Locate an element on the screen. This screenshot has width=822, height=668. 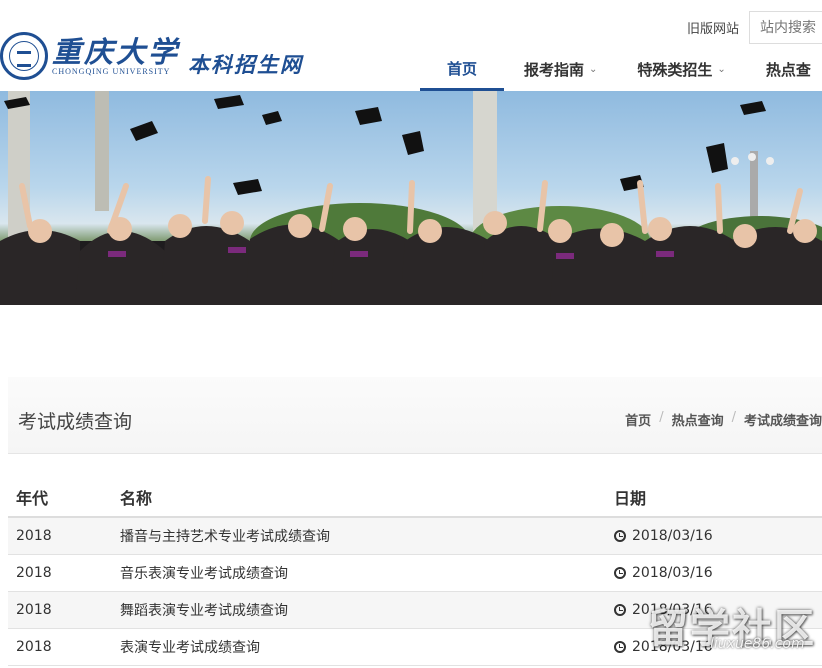
header-year: 年代 is located at coordinates (32, 498).